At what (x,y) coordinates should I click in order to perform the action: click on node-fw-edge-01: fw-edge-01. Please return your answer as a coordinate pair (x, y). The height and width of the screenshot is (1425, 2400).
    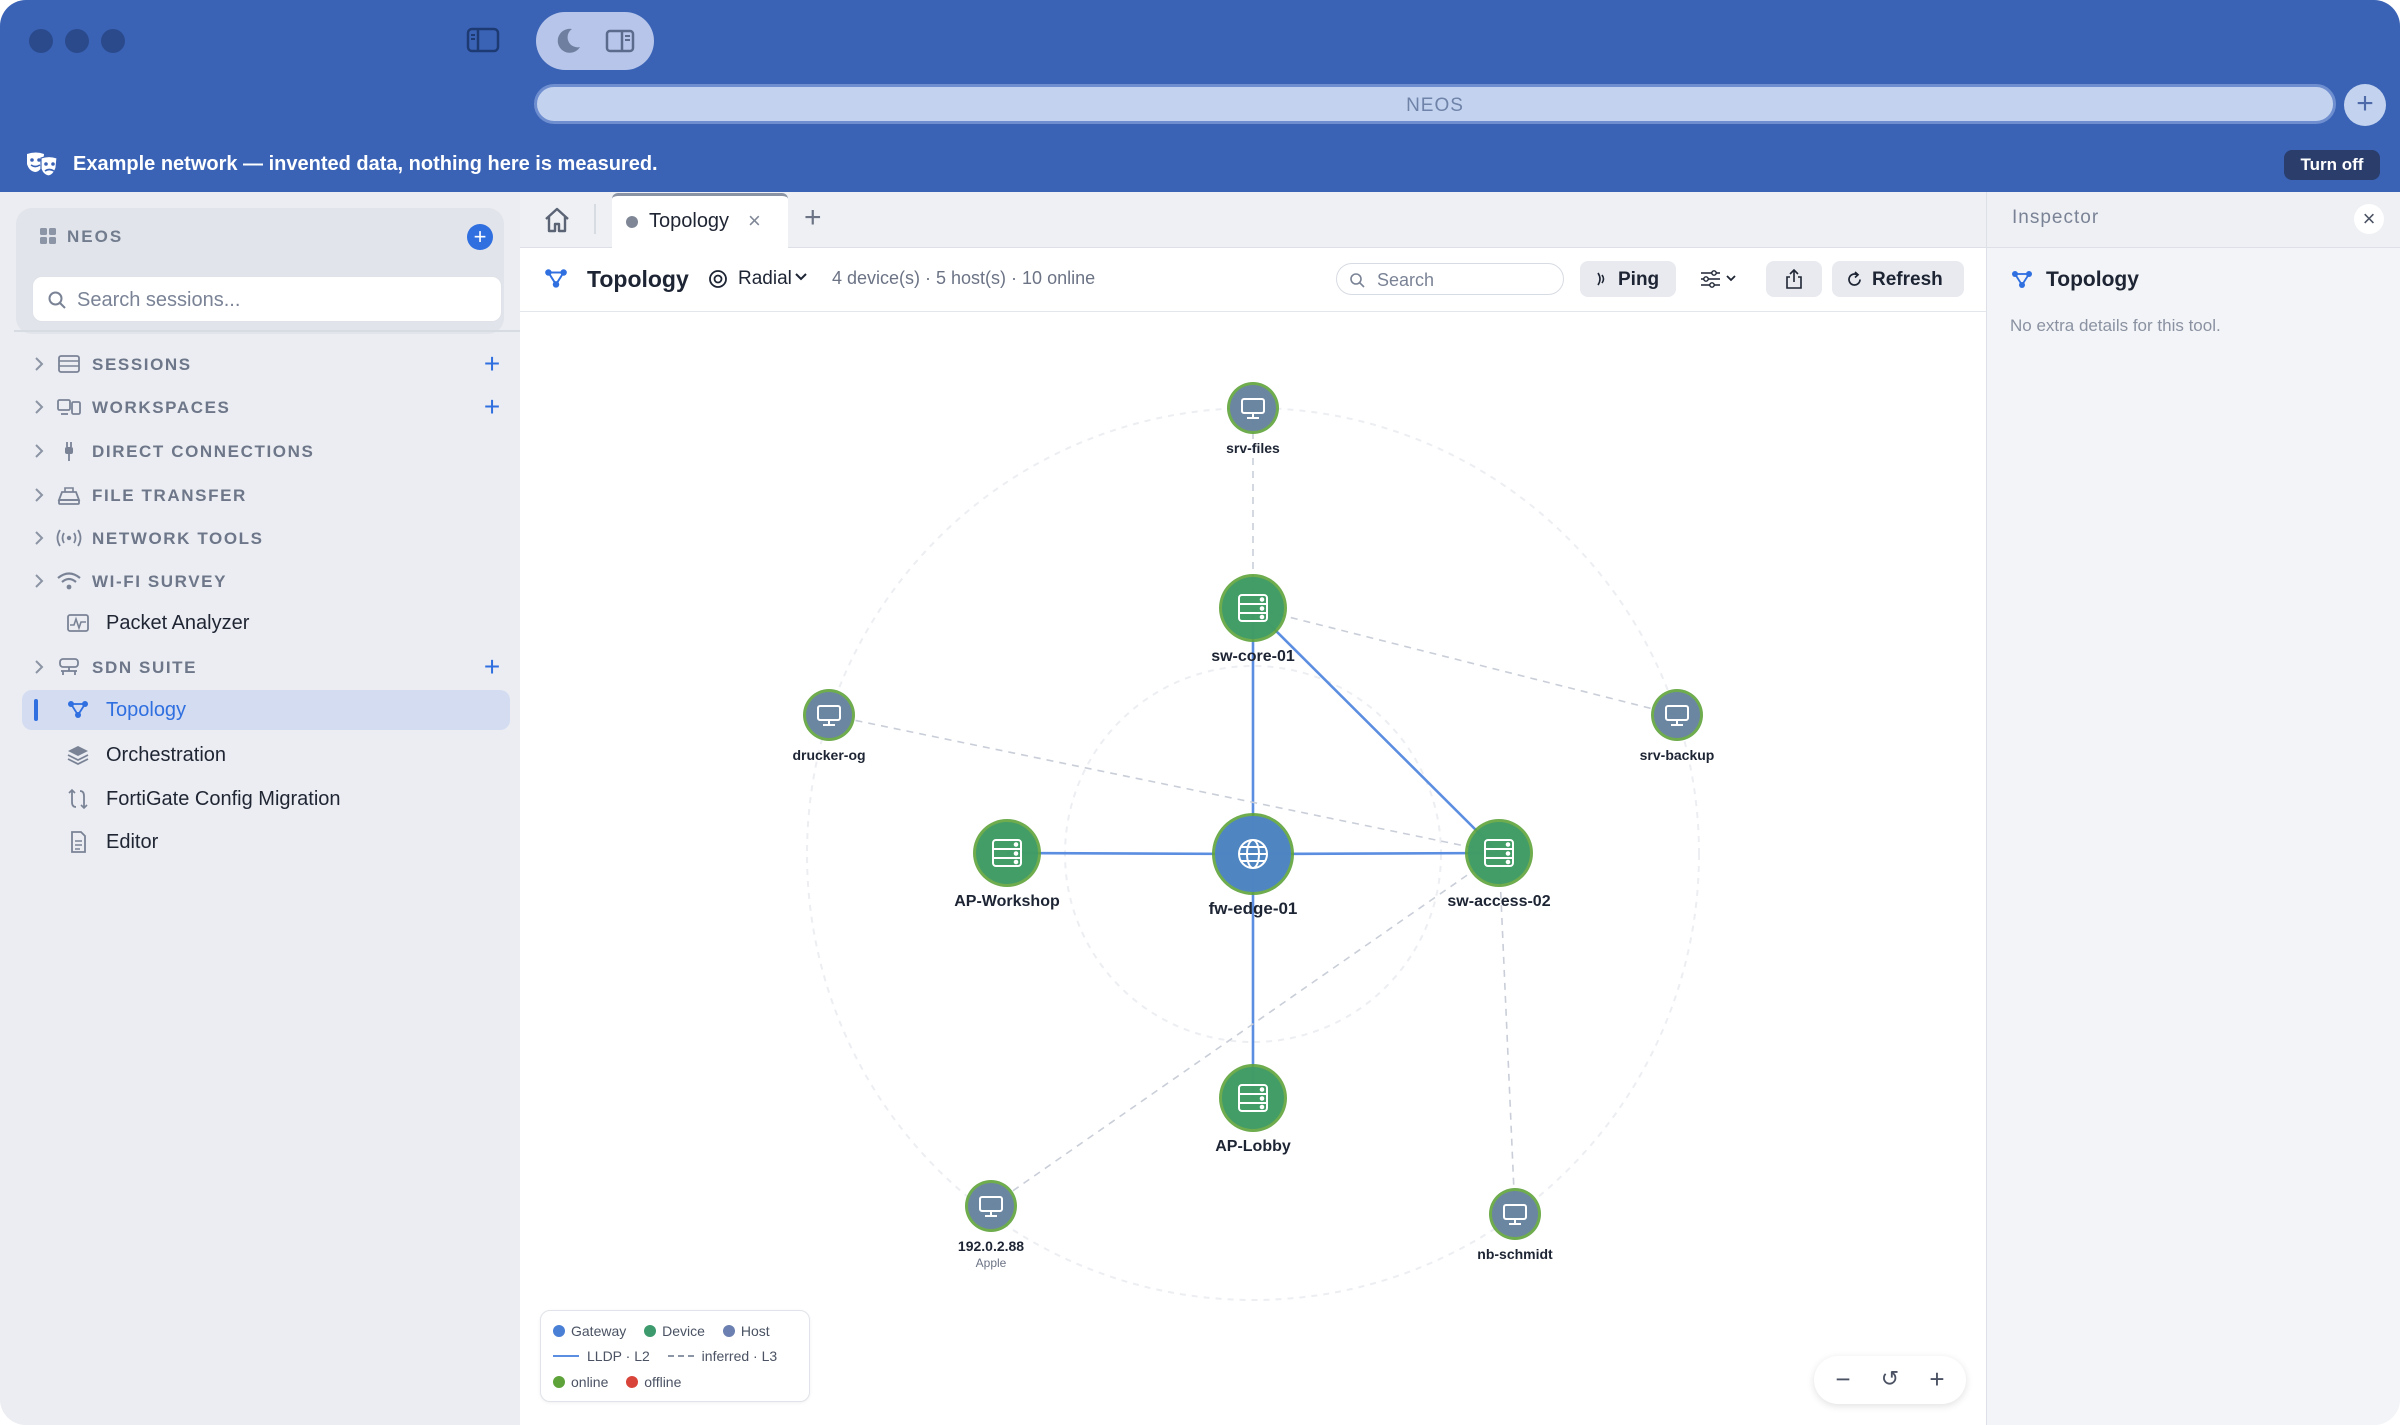
    Looking at the image, I should click on (1253, 865).